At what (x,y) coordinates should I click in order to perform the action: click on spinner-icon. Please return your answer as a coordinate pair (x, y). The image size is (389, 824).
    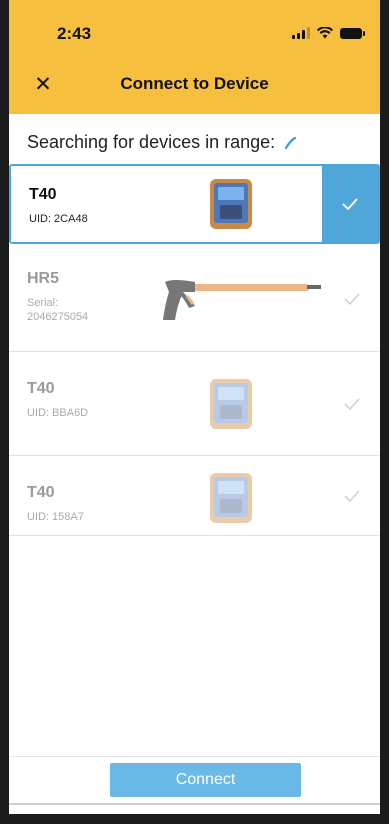
    Looking at the image, I should click on (291, 142).